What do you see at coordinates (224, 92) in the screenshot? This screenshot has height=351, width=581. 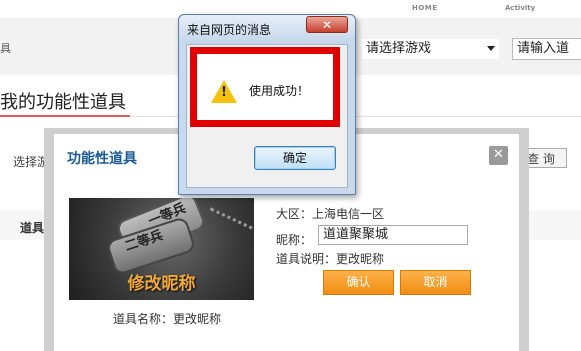 I see `warning-icon-mark: !` at bounding box center [224, 92].